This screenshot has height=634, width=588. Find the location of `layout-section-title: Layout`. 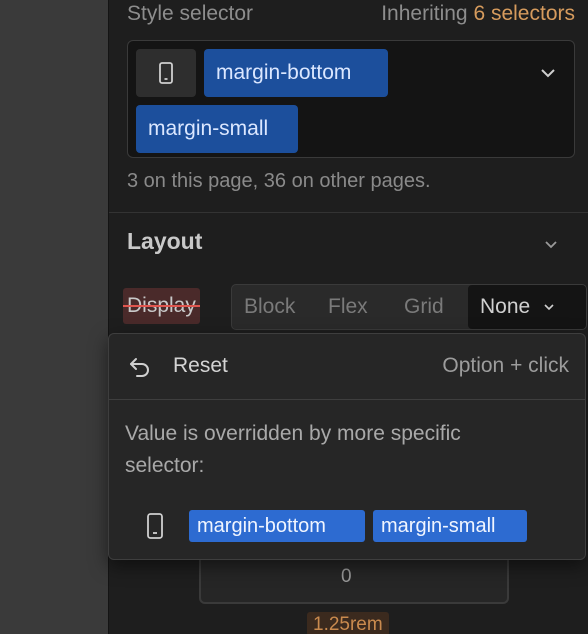

layout-section-title: Layout is located at coordinates (164, 241).